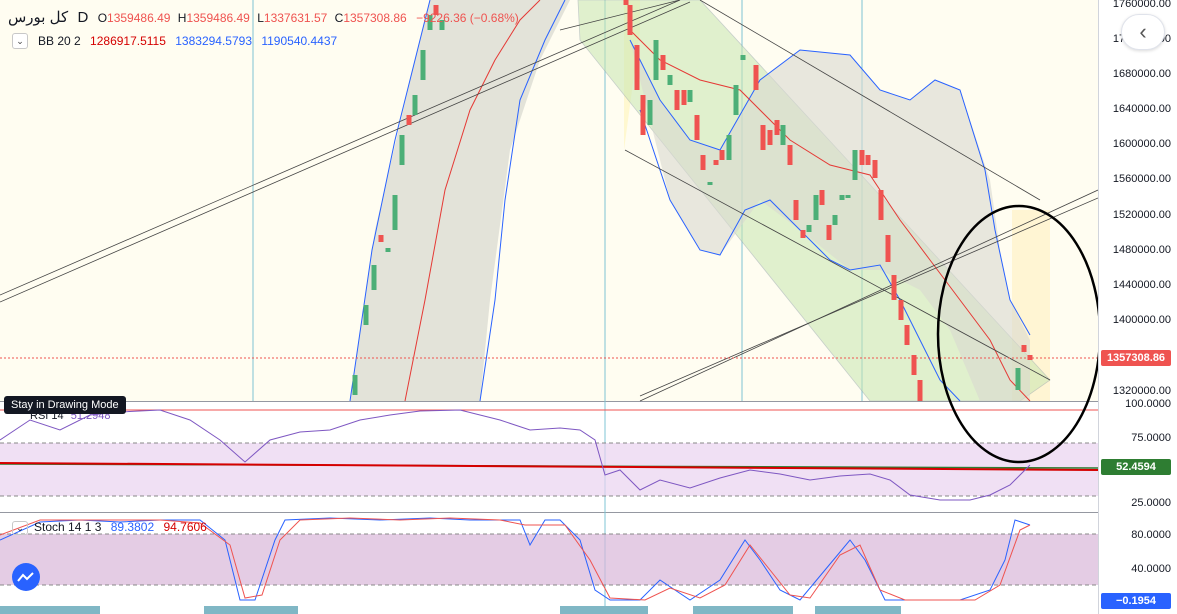  I want to click on rsi-tick: 75.0000, so click(1151, 438).